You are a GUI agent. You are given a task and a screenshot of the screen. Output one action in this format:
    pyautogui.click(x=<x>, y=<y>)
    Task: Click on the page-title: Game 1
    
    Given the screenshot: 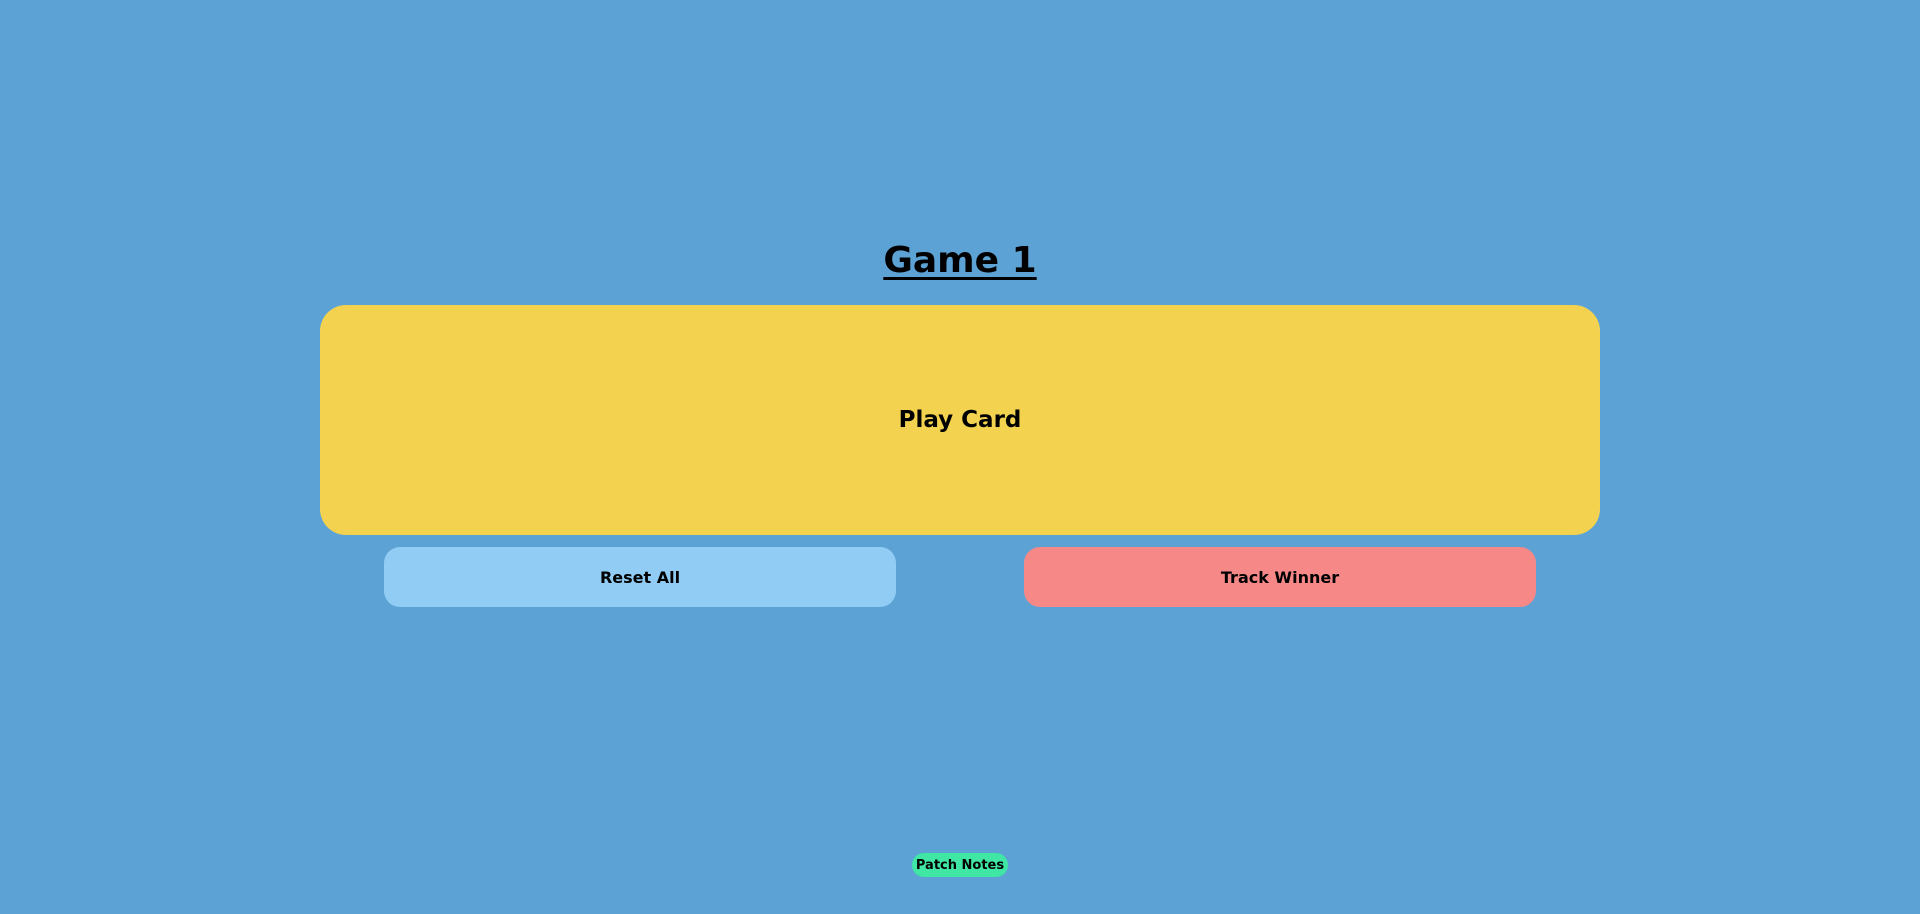 What is the action you would take?
    pyautogui.click(x=960, y=260)
    